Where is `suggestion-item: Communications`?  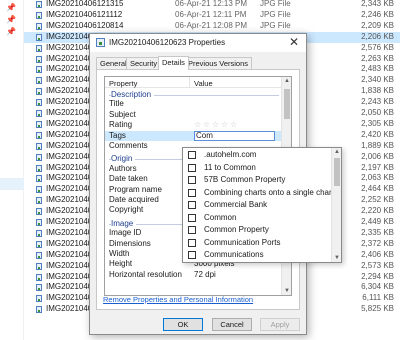
suggestion-item: Communications is located at coordinates (257, 255).